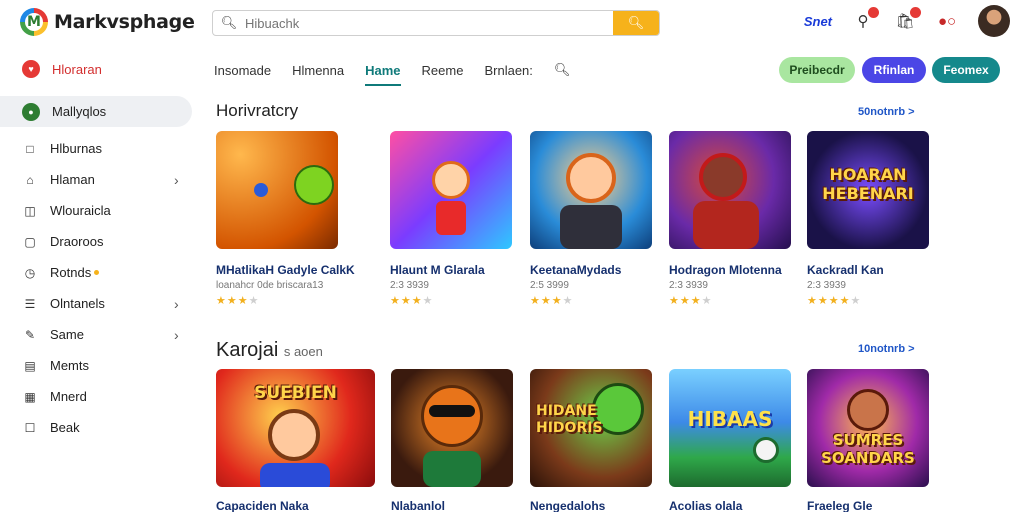  Describe the element at coordinates (894, 70) in the screenshot. I see `filter-pill-1: Rfinlan` at that location.